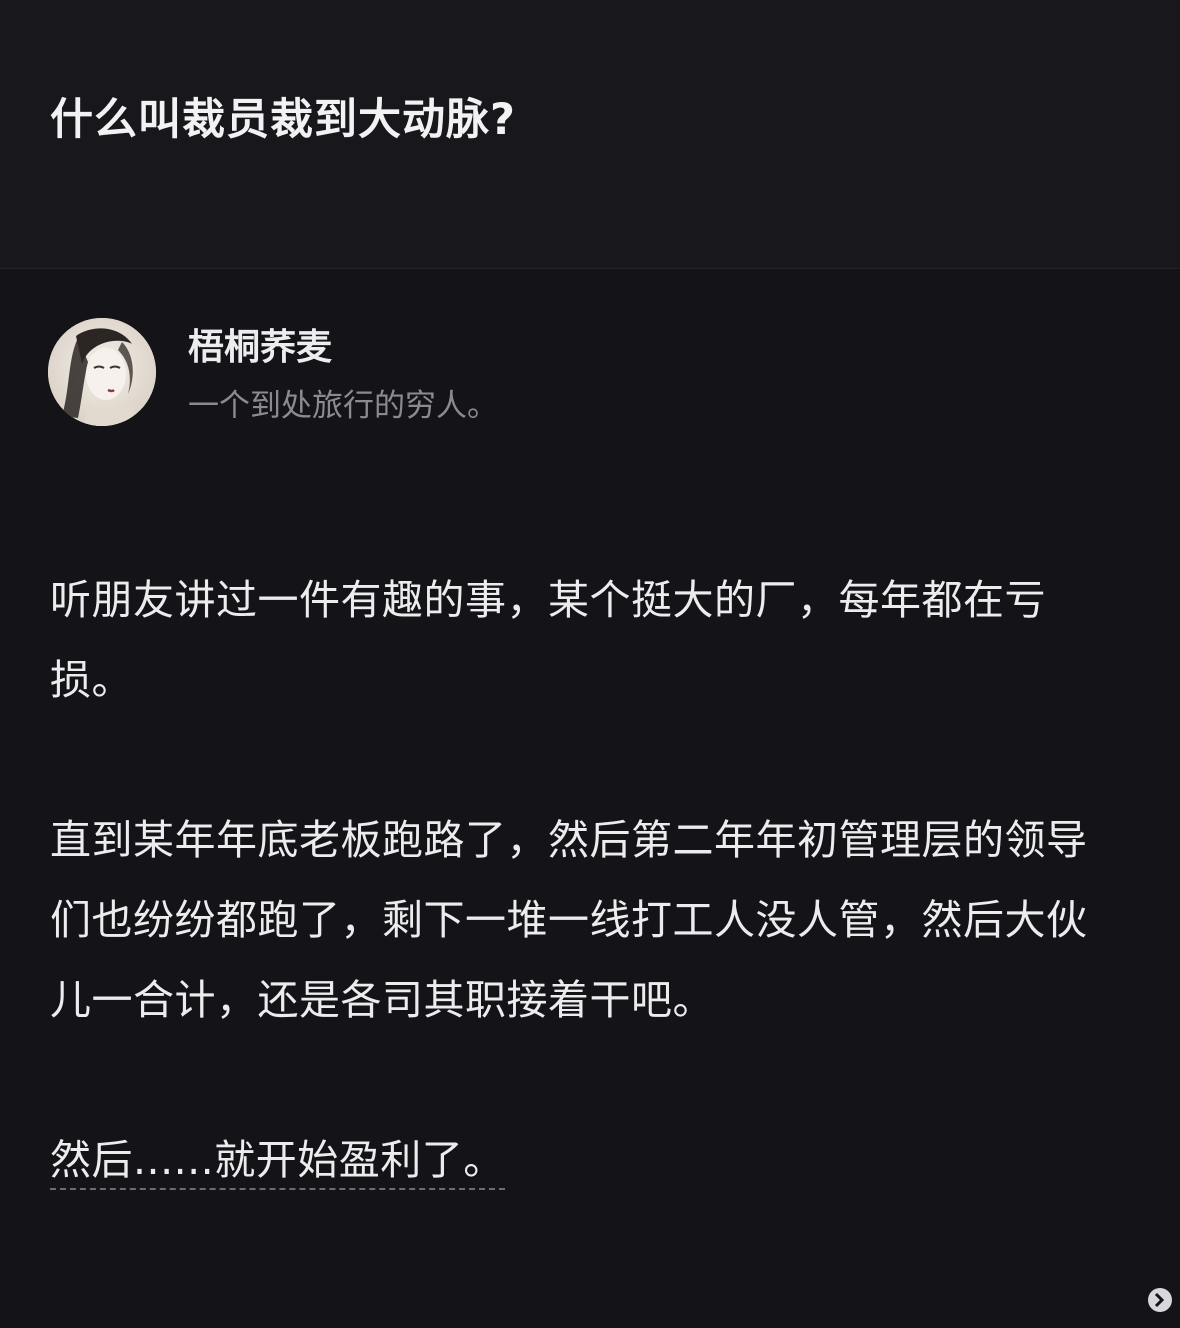  Describe the element at coordinates (343, 406) in the screenshot. I see `author-bio: 一个到处旅行的穷人。` at that location.